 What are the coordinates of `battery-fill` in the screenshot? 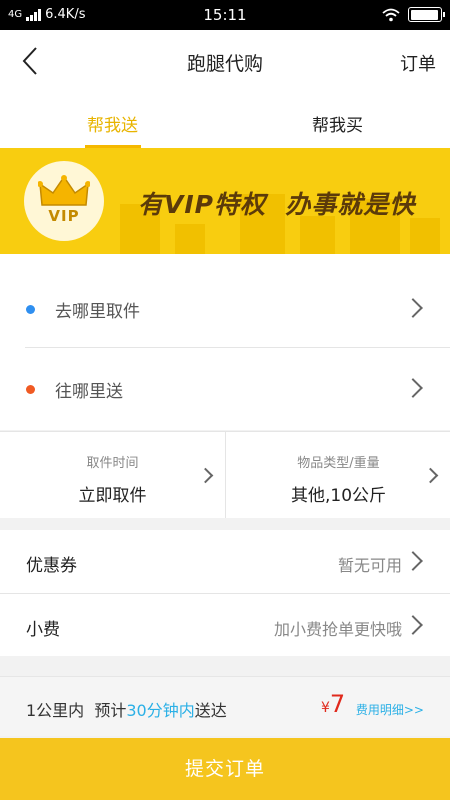 It's located at (424, 14).